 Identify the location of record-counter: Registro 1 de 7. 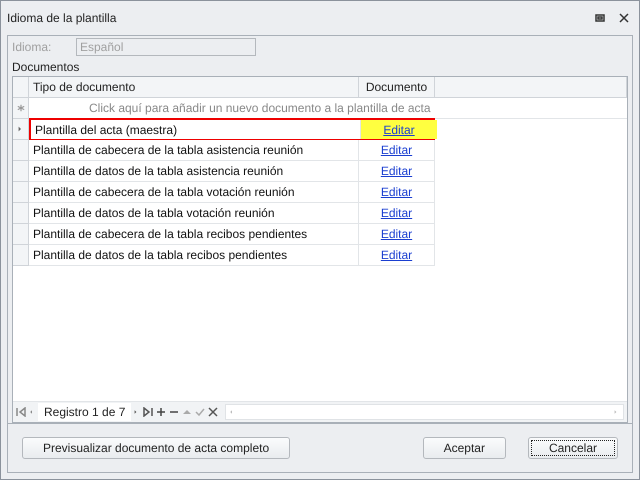
(85, 412).